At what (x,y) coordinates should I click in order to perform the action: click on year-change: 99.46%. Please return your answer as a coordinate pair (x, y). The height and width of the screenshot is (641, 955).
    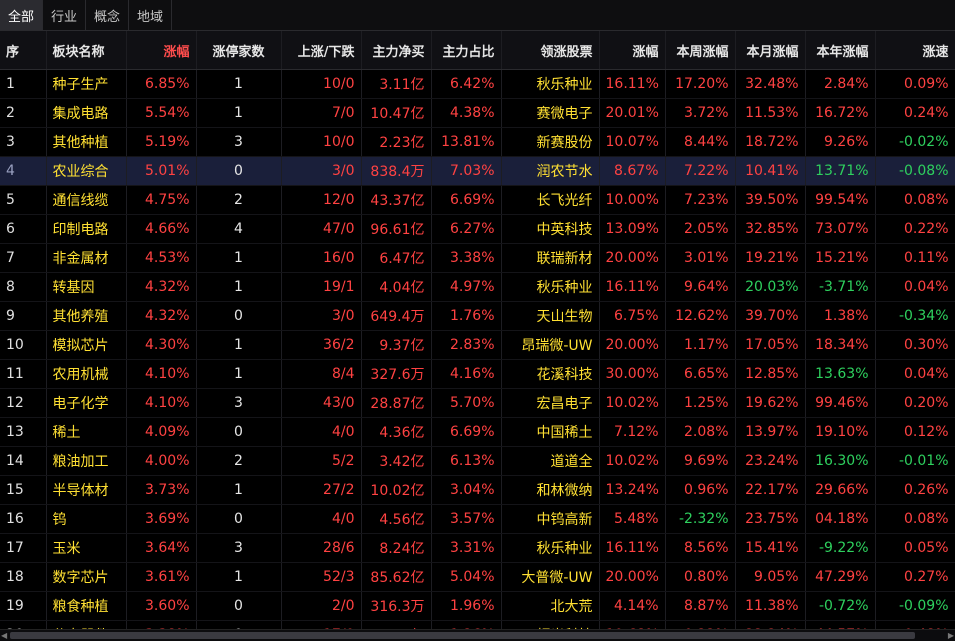
    Looking at the image, I should click on (840, 403).